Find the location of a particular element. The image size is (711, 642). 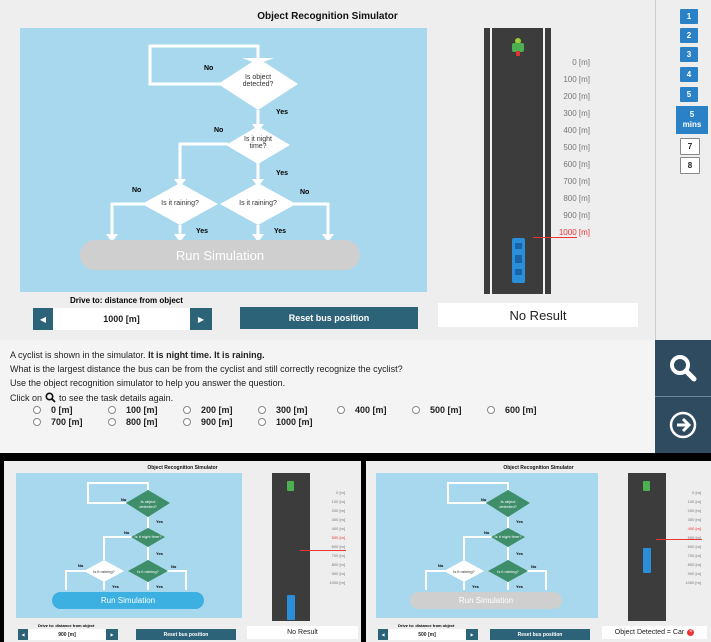

option-label: 400 [m] is located at coordinates (371, 410).